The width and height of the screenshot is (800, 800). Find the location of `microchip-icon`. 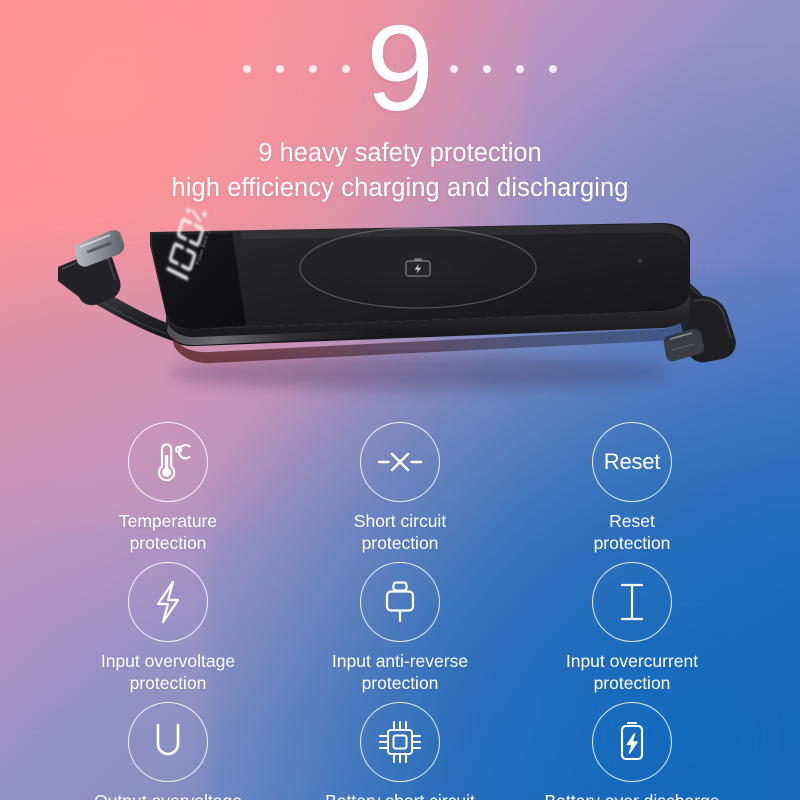

microchip-icon is located at coordinates (400, 742).